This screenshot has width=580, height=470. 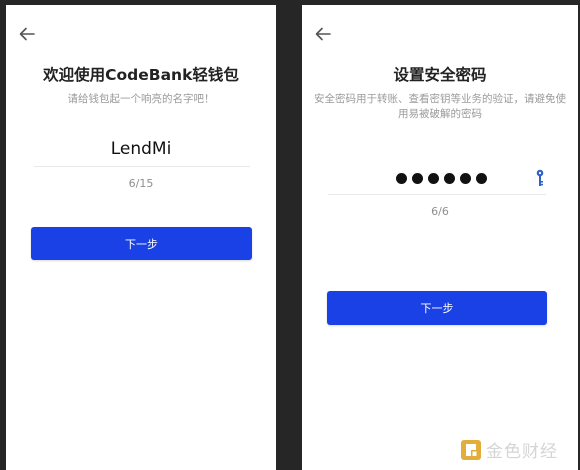 I want to click on key-icon, so click(x=540, y=178).